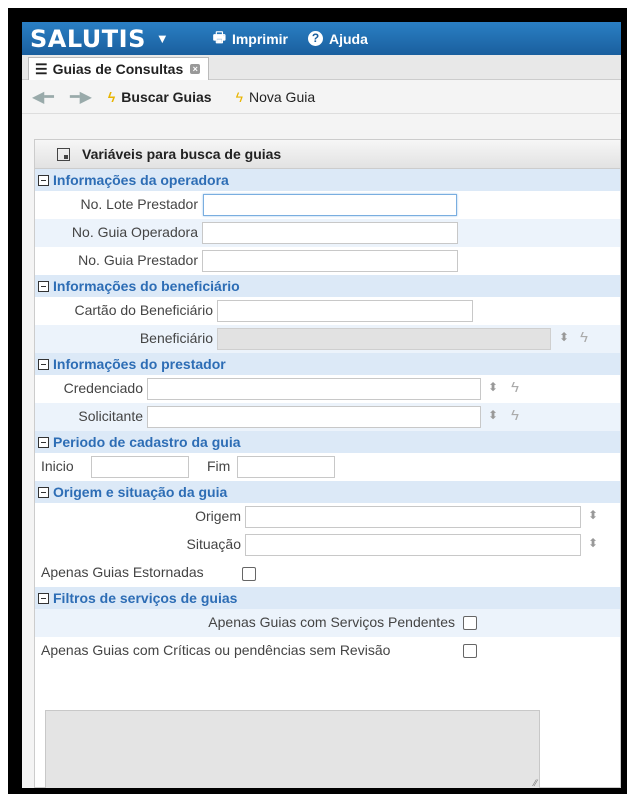 This screenshot has height=802, width=635. What do you see at coordinates (321, 97) in the screenshot?
I see `toolbar: ◀━ ━▶ ϟ Buscar Guias ϟ Nova Guia` at bounding box center [321, 97].